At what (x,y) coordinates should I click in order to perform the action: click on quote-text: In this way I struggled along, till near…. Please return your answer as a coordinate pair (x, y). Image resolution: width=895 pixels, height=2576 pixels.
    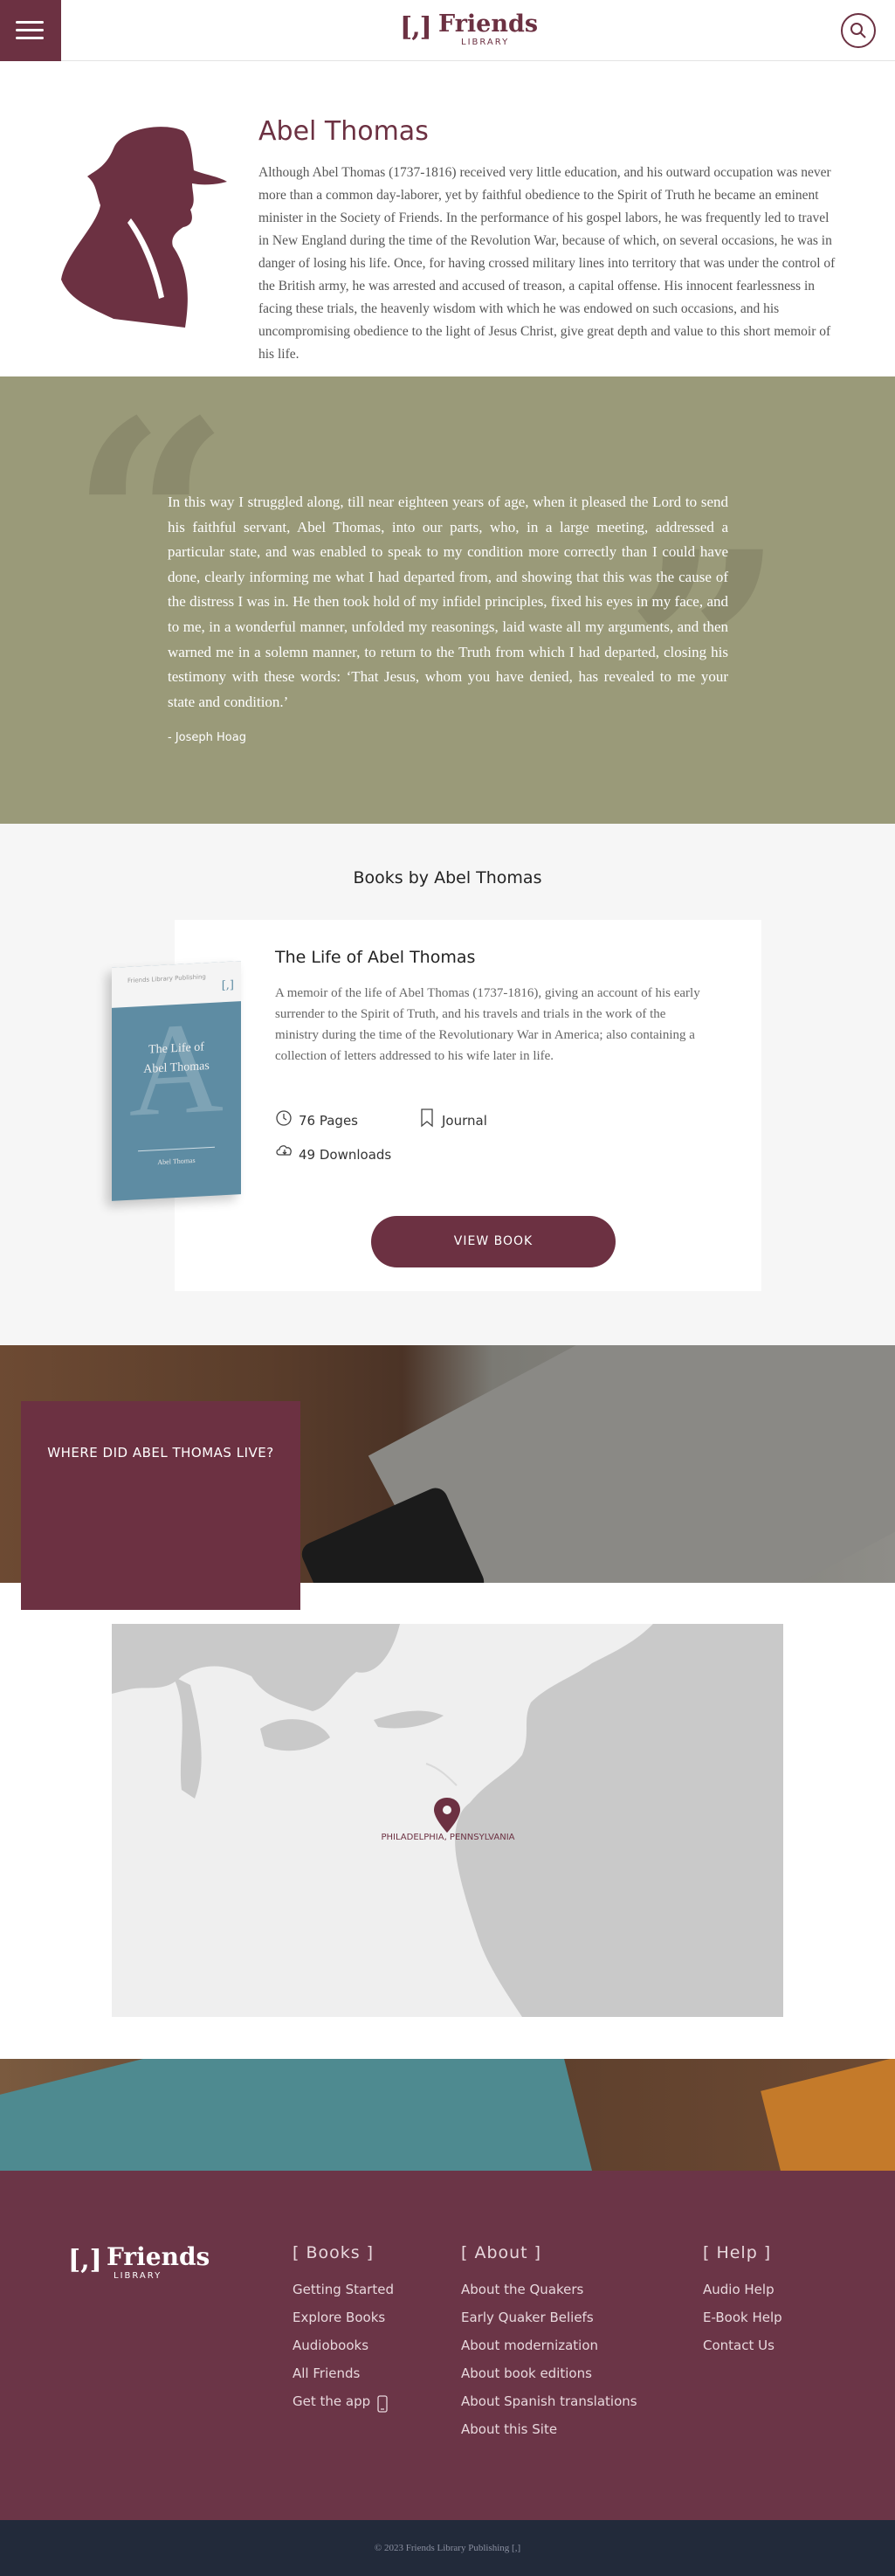
    Looking at the image, I should click on (448, 602).